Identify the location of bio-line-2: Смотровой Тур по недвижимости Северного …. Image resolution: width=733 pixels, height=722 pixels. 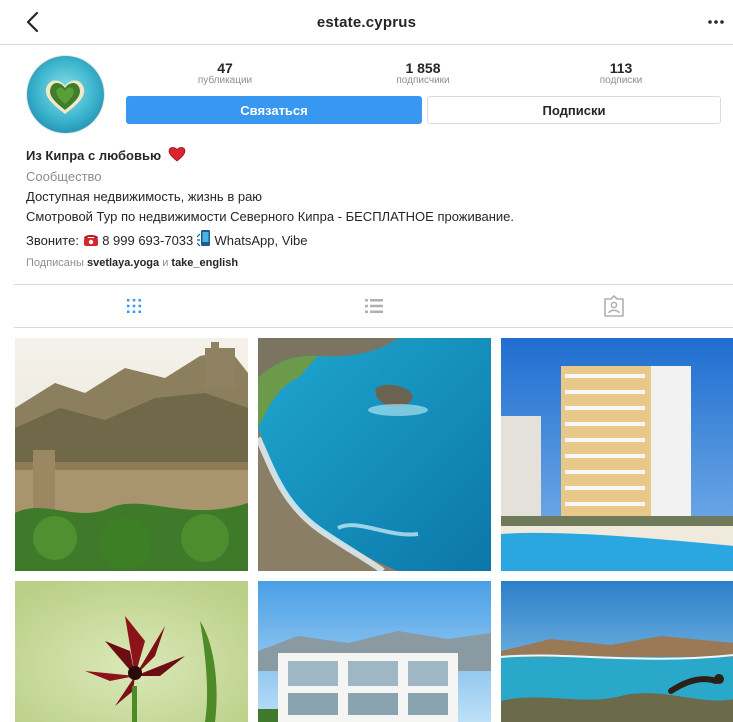
(270, 216).